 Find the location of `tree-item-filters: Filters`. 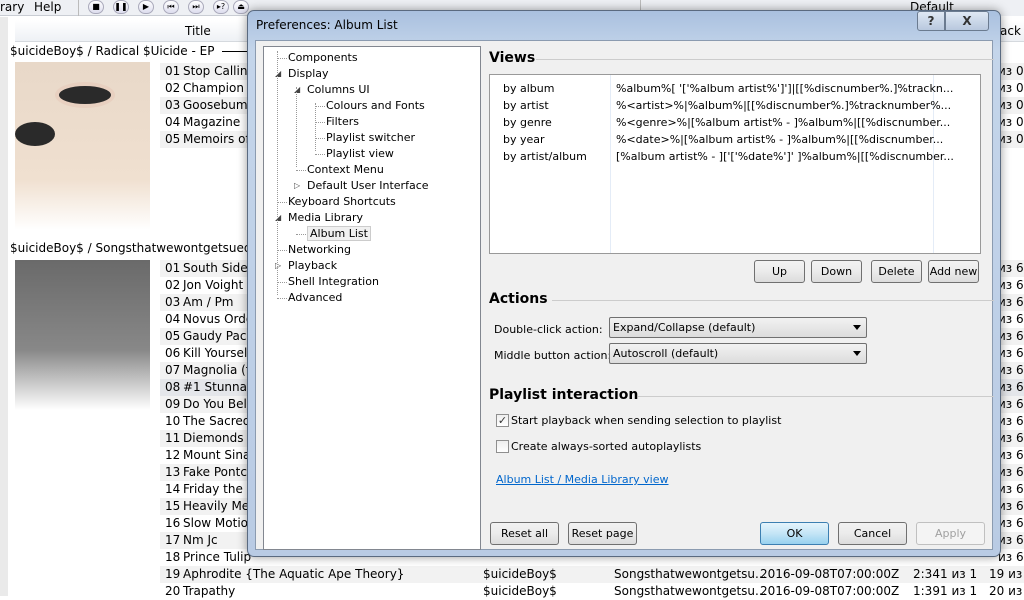

tree-item-filters: Filters is located at coordinates (342, 121).